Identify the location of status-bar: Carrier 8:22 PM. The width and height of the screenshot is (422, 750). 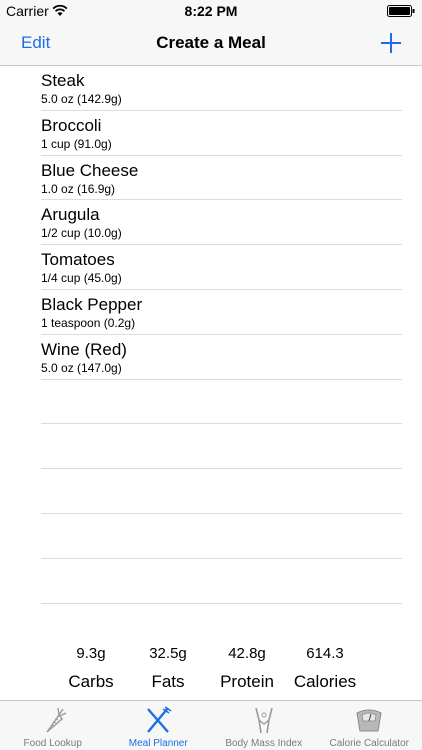
(211, 11).